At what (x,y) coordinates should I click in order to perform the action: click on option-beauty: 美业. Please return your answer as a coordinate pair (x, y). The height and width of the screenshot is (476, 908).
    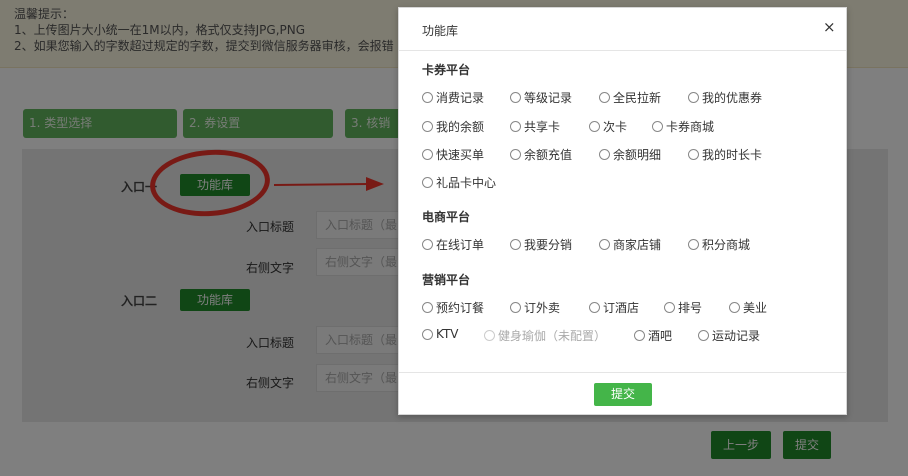
    Looking at the image, I should click on (748, 307).